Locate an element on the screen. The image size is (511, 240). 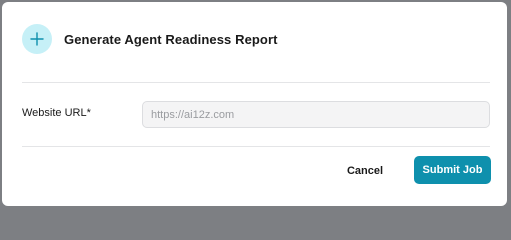
dialog-title: Generate Agent Readiness Report is located at coordinates (171, 39).